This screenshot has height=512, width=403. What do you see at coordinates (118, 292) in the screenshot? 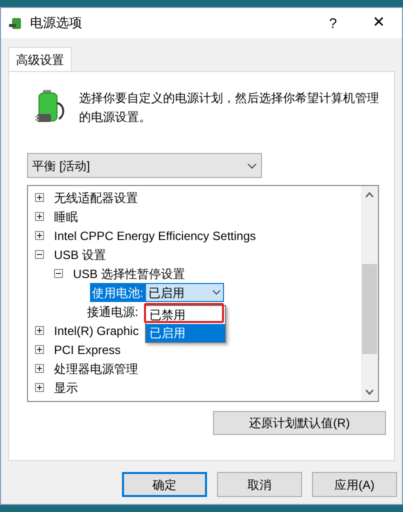
I see `setting-label: 使用电池:` at bounding box center [118, 292].